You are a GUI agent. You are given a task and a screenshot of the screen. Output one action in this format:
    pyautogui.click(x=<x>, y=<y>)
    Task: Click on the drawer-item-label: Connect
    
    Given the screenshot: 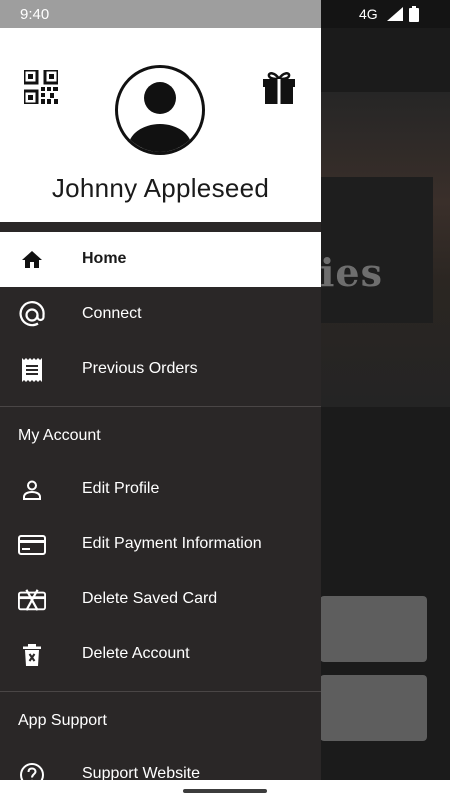 What is the action you would take?
    pyautogui.click(x=112, y=313)
    